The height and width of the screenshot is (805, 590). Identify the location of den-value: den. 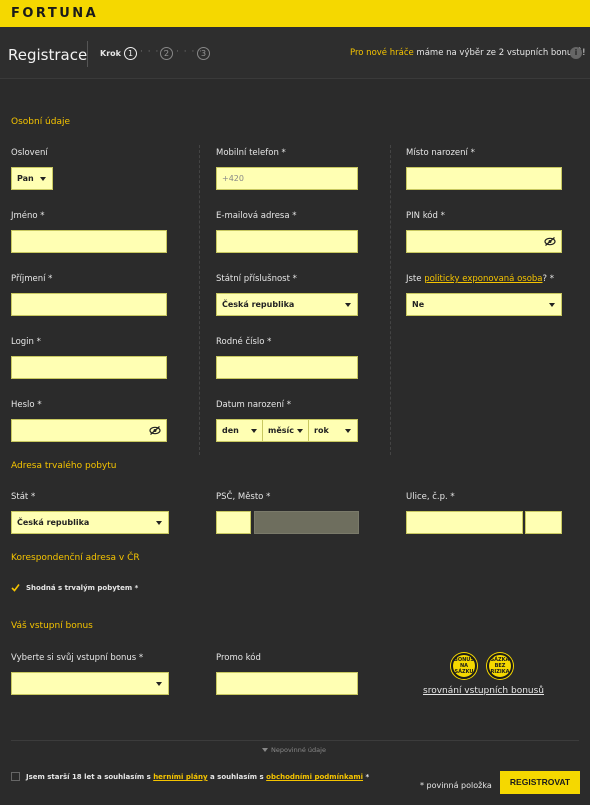
(230, 430).